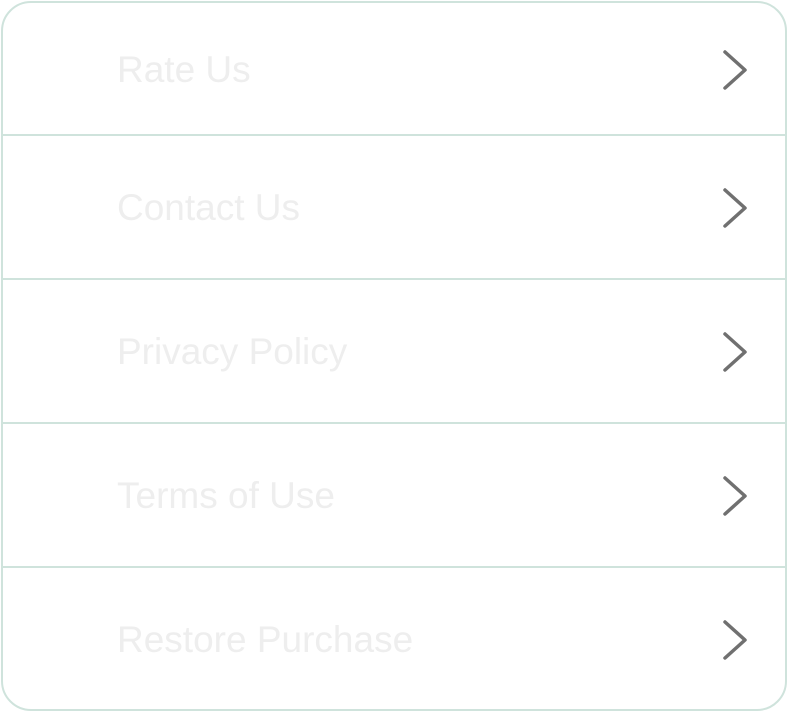 The width and height of the screenshot is (788, 712). Describe the element at coordinates (184, 69) in the screenshot. I see `menu-item-label: Rate Us` at that location.